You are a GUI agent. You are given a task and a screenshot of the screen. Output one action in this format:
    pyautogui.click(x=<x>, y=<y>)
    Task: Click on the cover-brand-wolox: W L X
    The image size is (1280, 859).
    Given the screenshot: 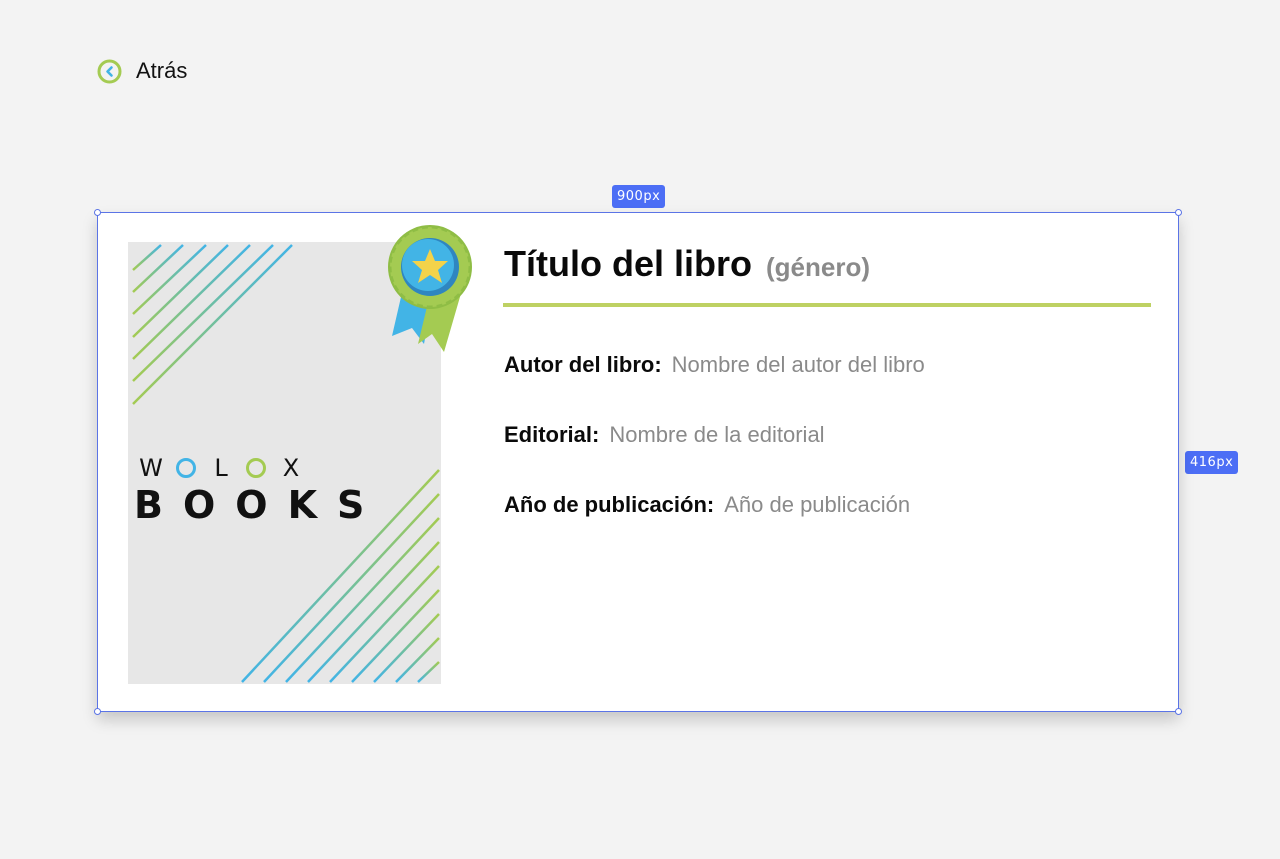 What is the action you would take?
    pyautogui.click(x=221, y=468)
    